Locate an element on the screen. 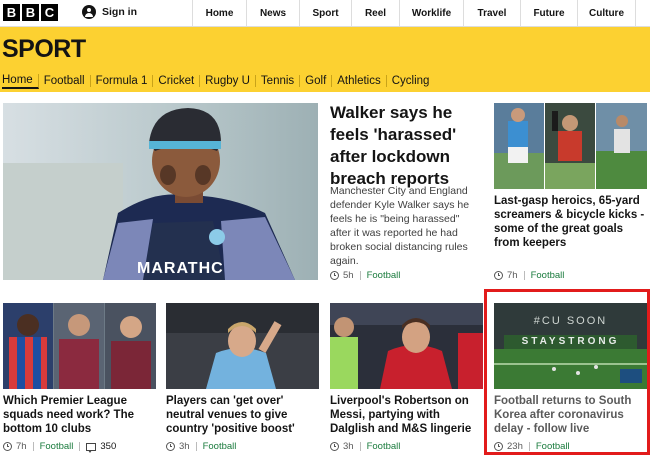 This screenshot has width=650, height=455. subnav-home: Home is located at coordinates (20, 81).